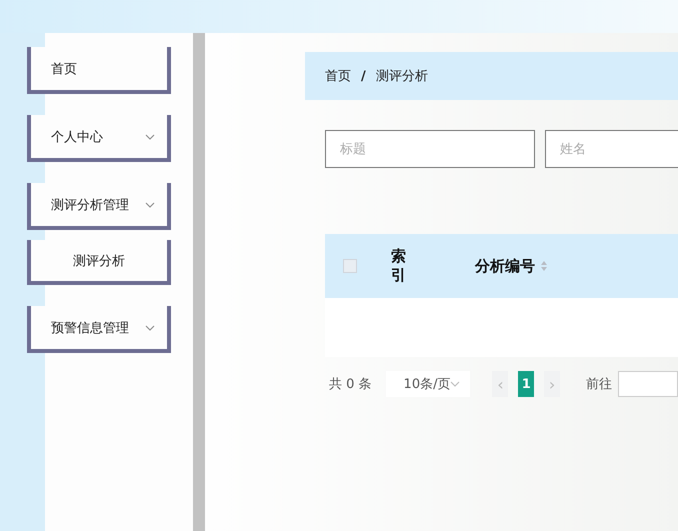 The height and width of the screenshot is (531, 678). What do you see at coordinates (544, 266) in the screenshot?
I see `sort-icon` at bounding box center [544, 266].